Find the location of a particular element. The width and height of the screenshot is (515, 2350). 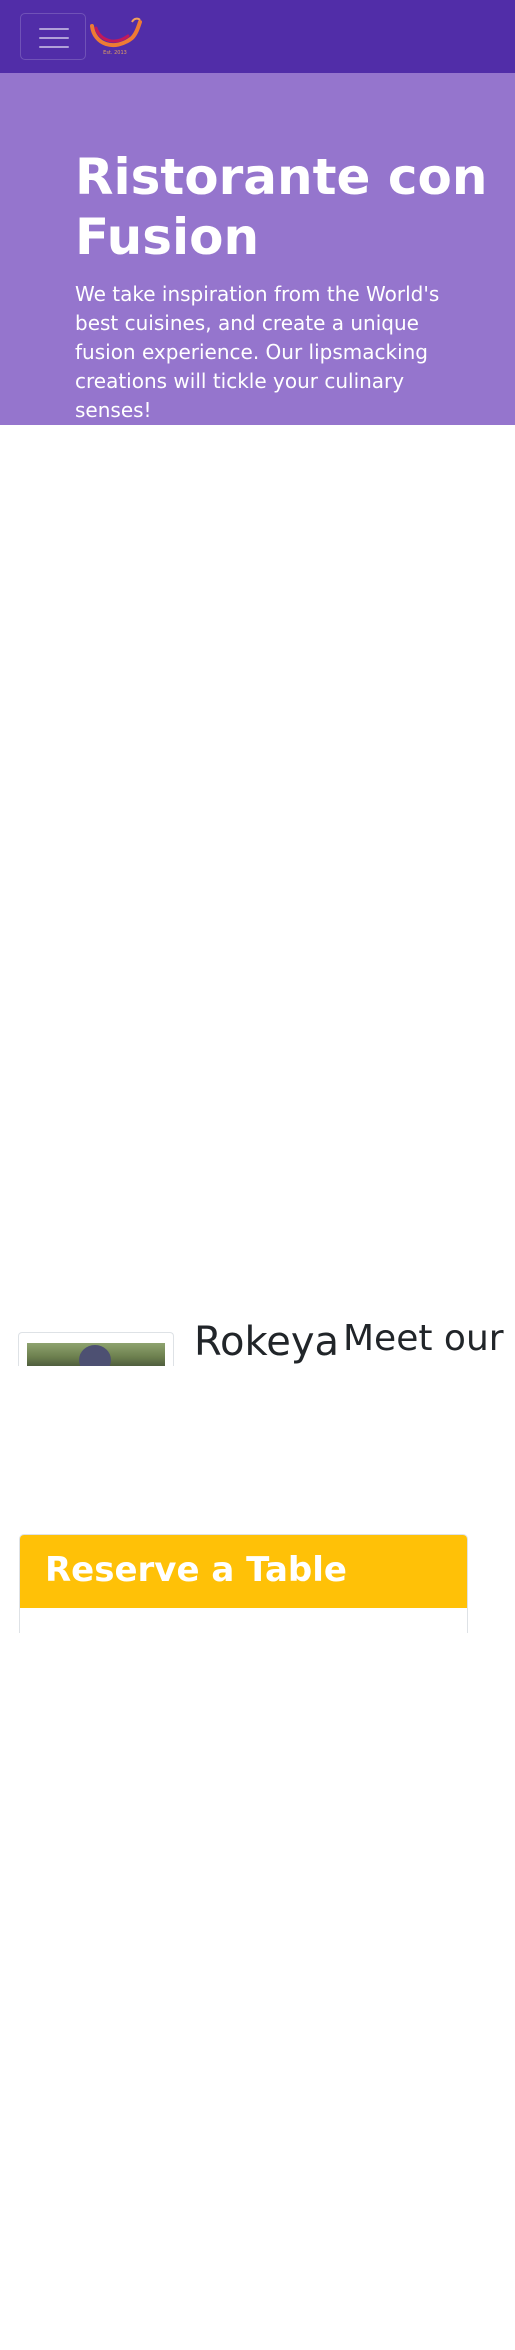

restaurant-logo-icon: Est. 2013 is located at coordinates (116, 36).